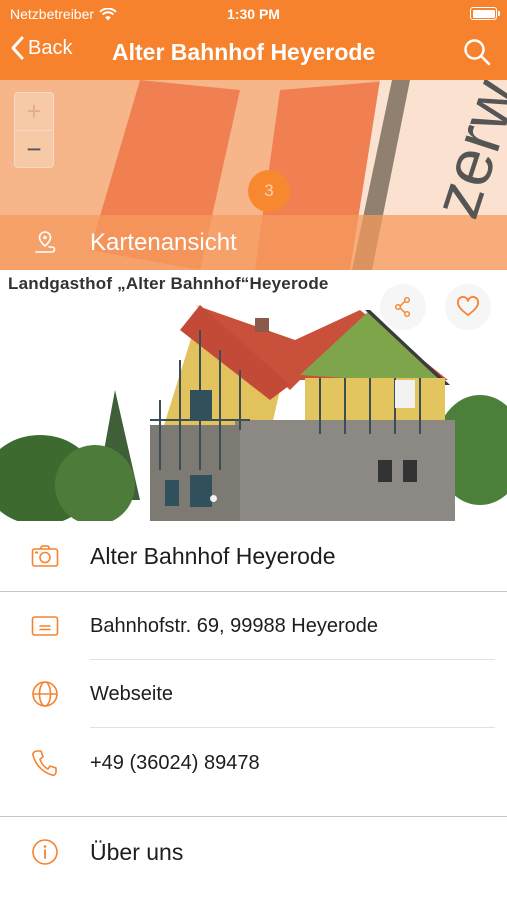  I want to click on heart-icon, so click(468, 306).